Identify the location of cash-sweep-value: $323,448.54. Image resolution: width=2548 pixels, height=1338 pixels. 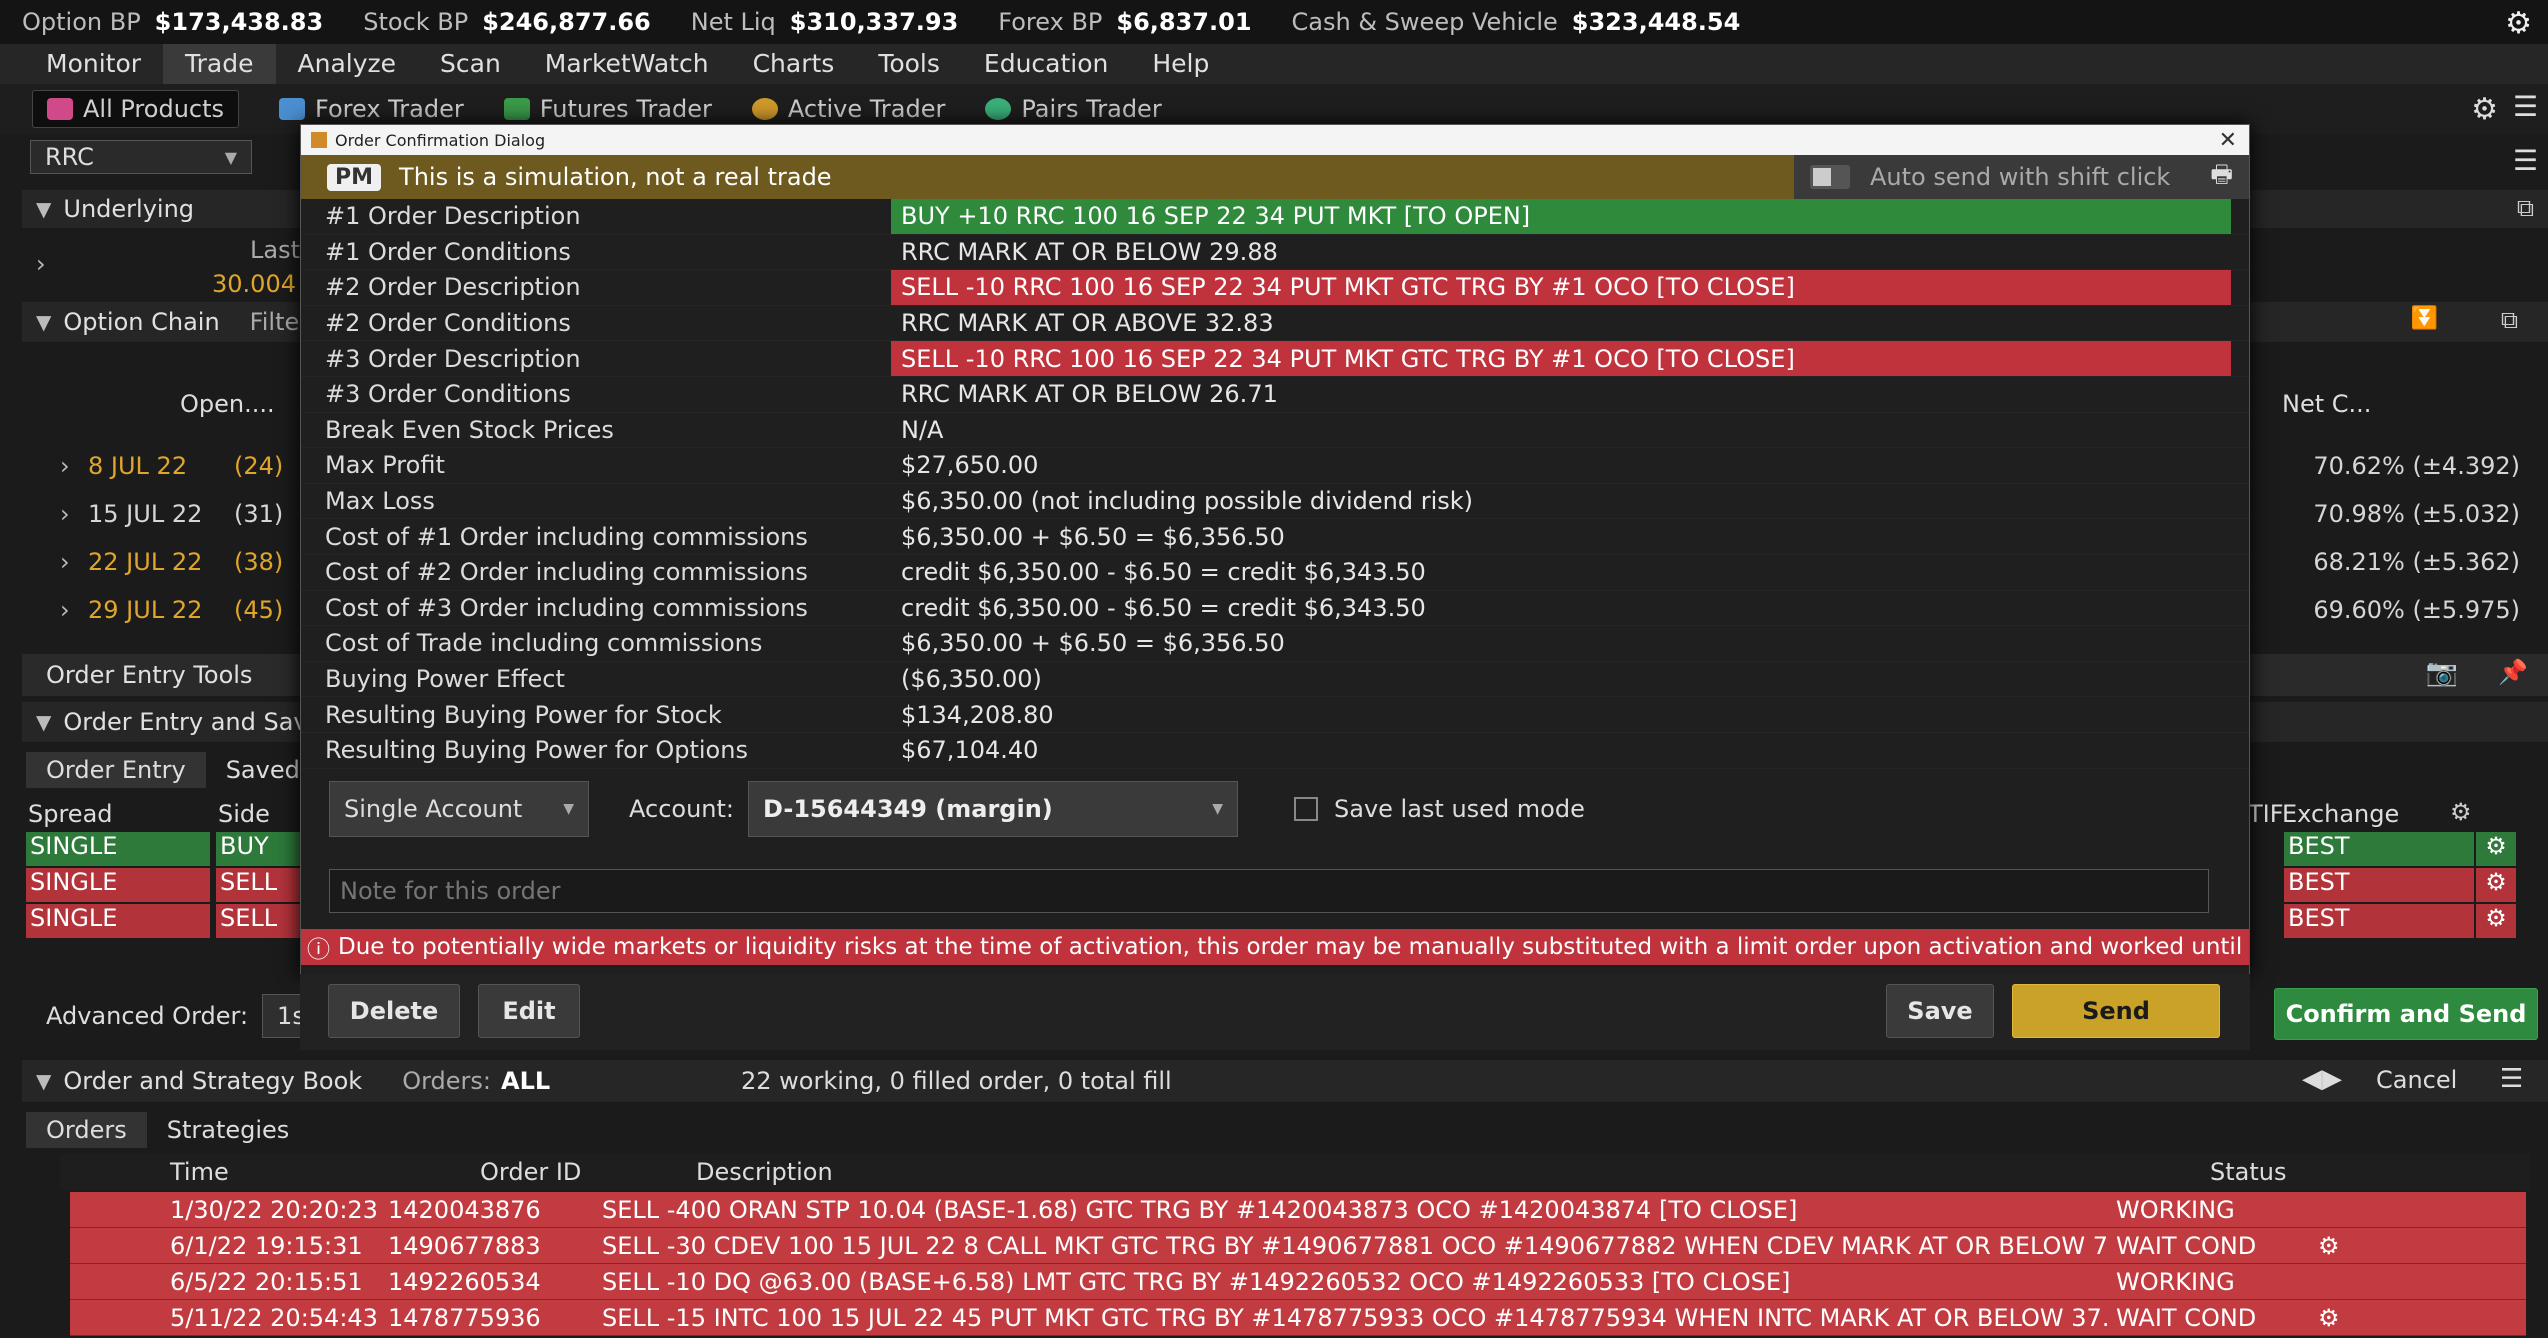
(1656, 22).